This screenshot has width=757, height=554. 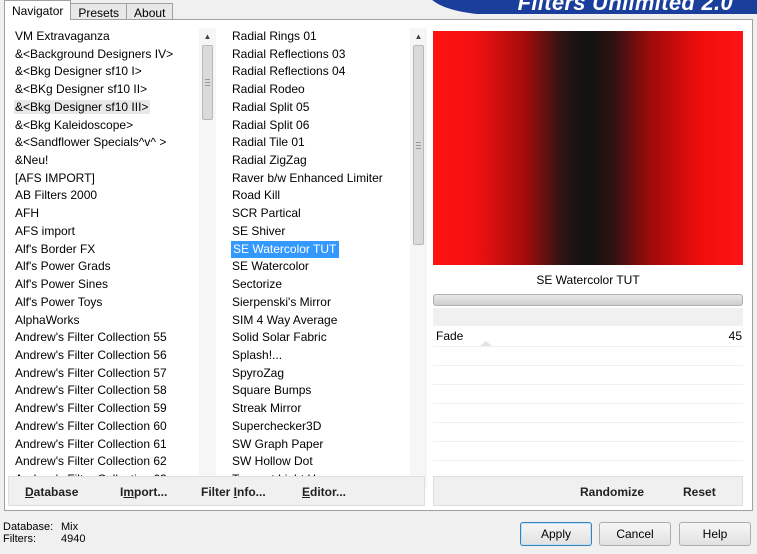 What do you see at coordinates (258, 372) in the screenshot?
I see `filter-list-item-label: SpyroZag` at bounding box center [258, 372].